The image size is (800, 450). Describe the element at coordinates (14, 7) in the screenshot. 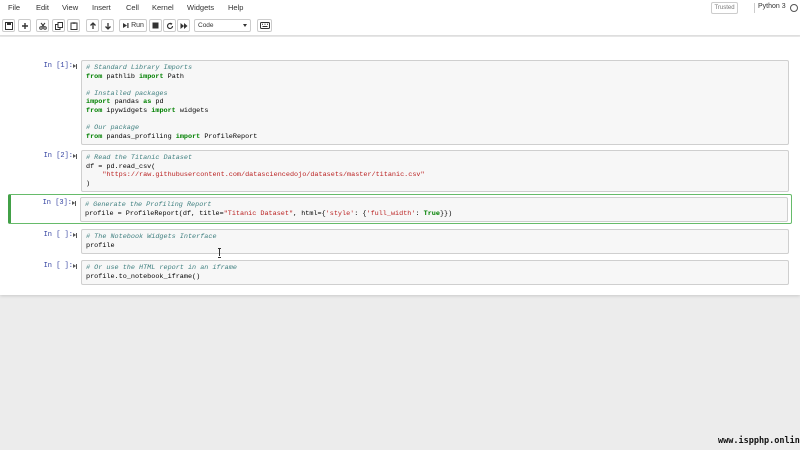

I see `menu-file: File` at that location.